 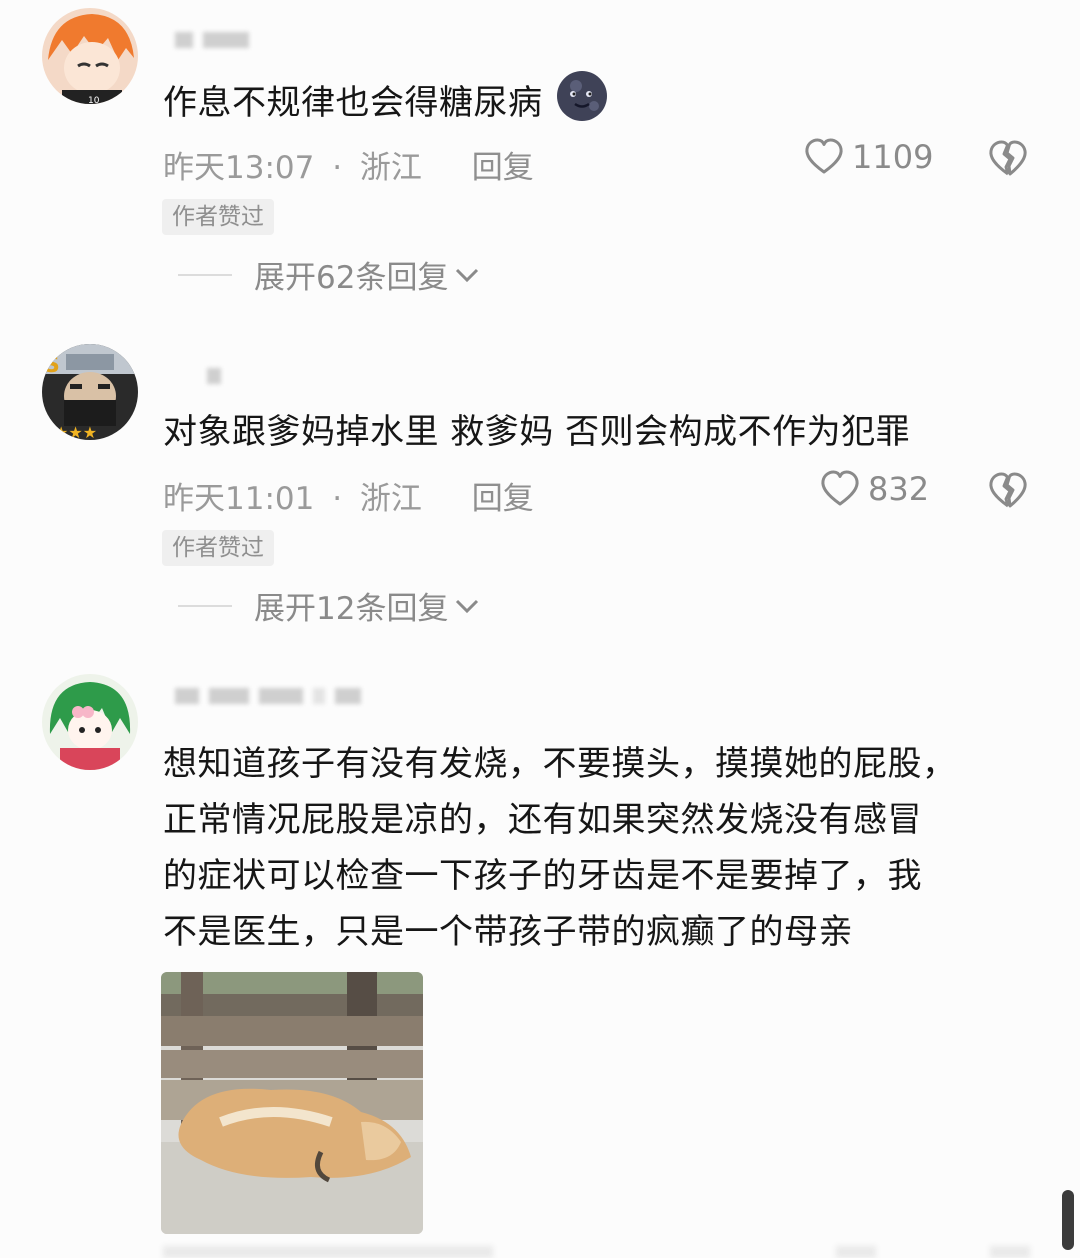 I want to click on comment-text: 作息不规律也会得糖尿病, so click(x=608, y=104).